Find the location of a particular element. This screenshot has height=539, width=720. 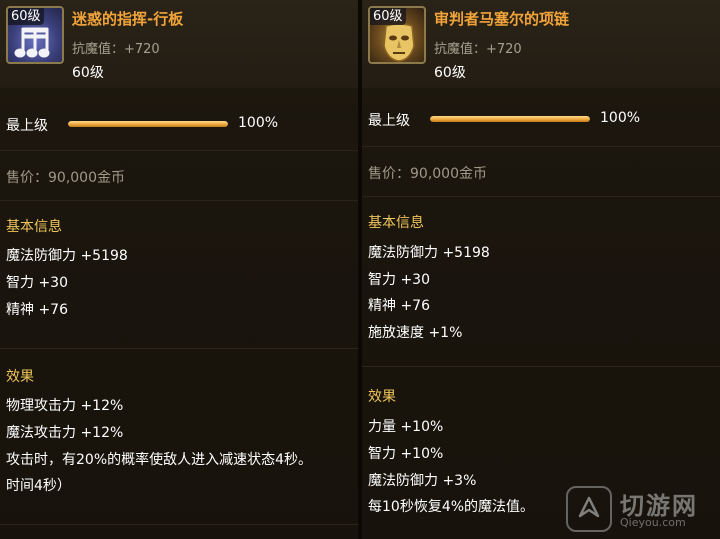

basic-stat: 施放速度 +1% is located at coordinates (415, 333).